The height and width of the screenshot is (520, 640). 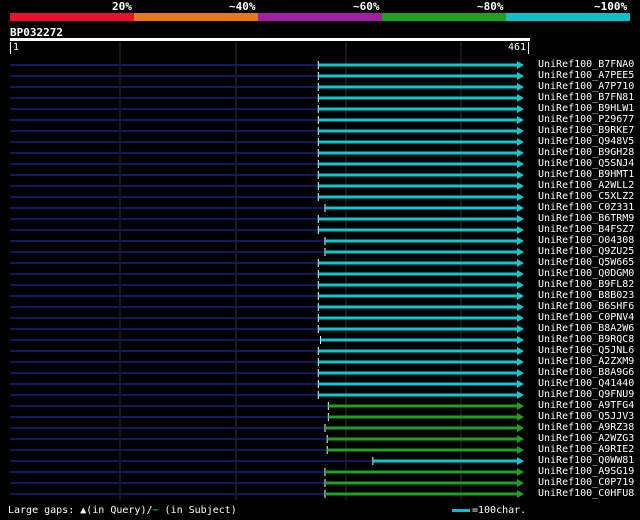 What do you see at coordinates (80, 510) in the screenshot?
I see `gaps-query-text: Large gaps: ▲(in Query)/` at bounding box center [80, 510].